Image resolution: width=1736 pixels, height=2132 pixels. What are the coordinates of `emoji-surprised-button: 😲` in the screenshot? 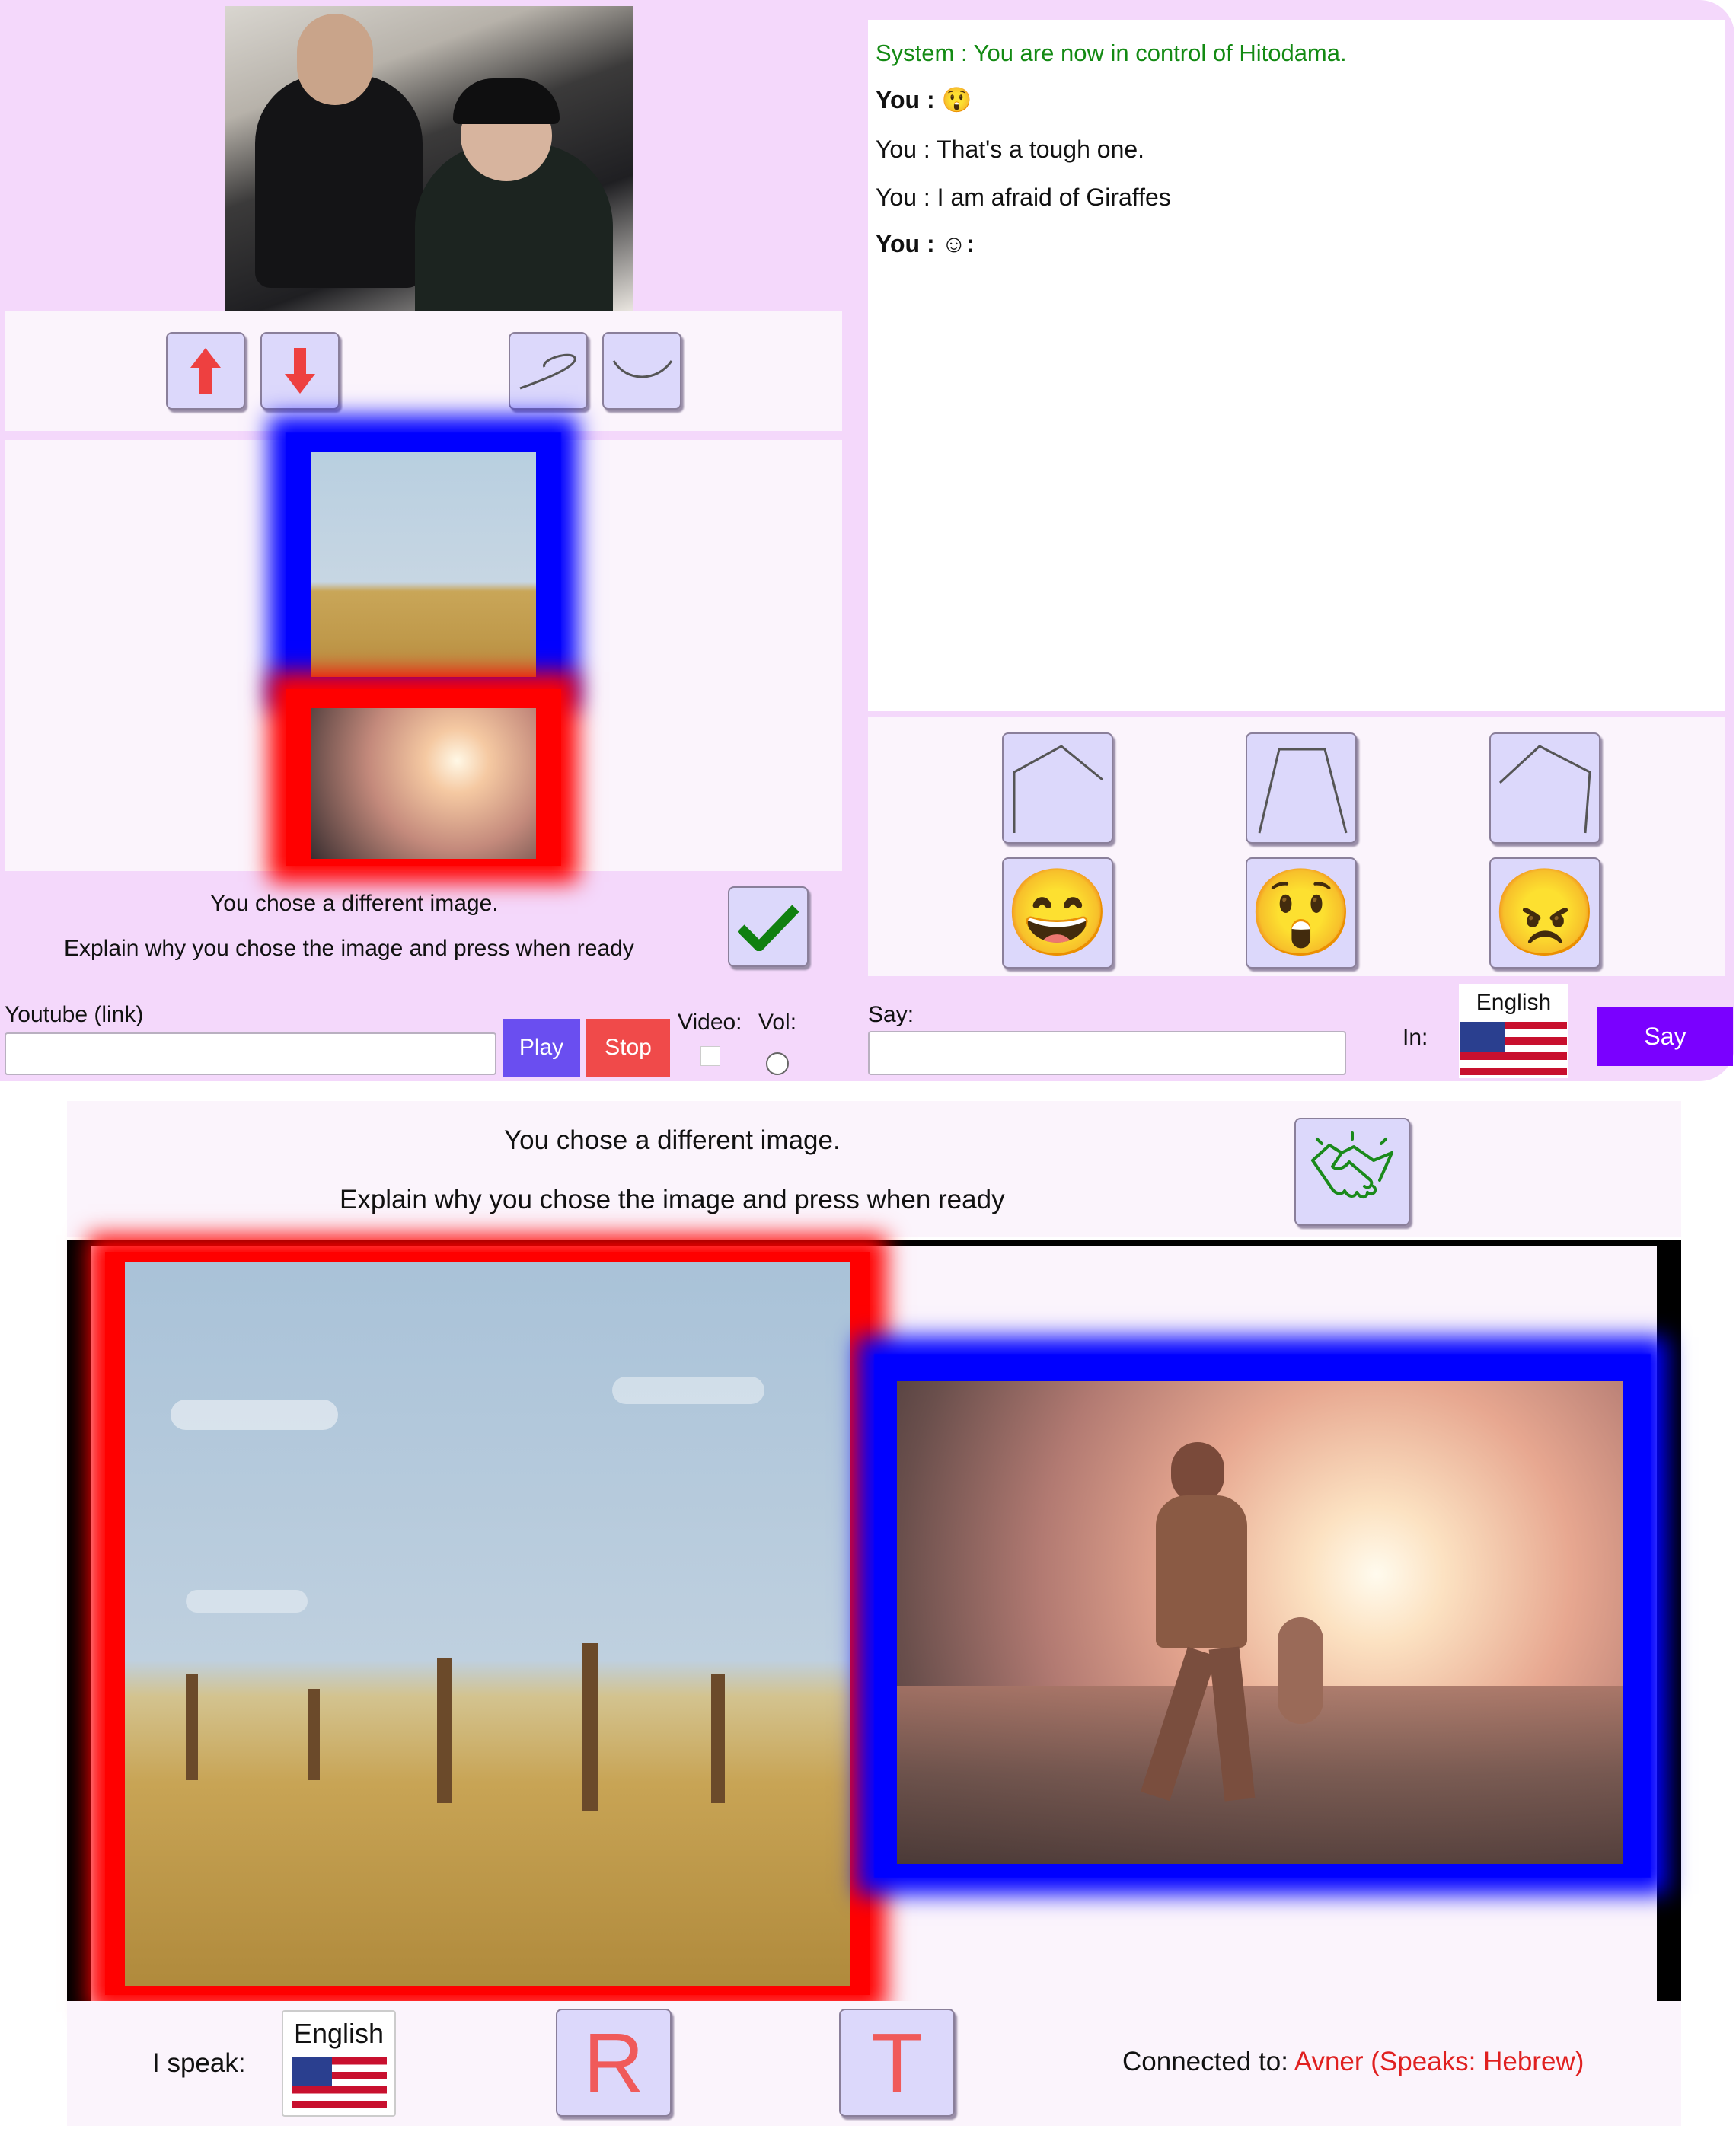 It's located at (1301, 913).